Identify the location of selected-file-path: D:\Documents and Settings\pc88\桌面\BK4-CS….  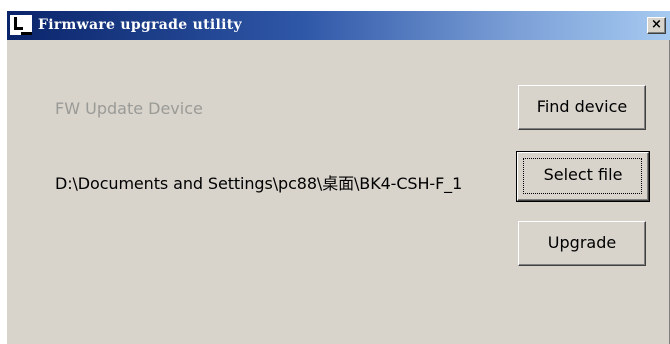
(259, 183).